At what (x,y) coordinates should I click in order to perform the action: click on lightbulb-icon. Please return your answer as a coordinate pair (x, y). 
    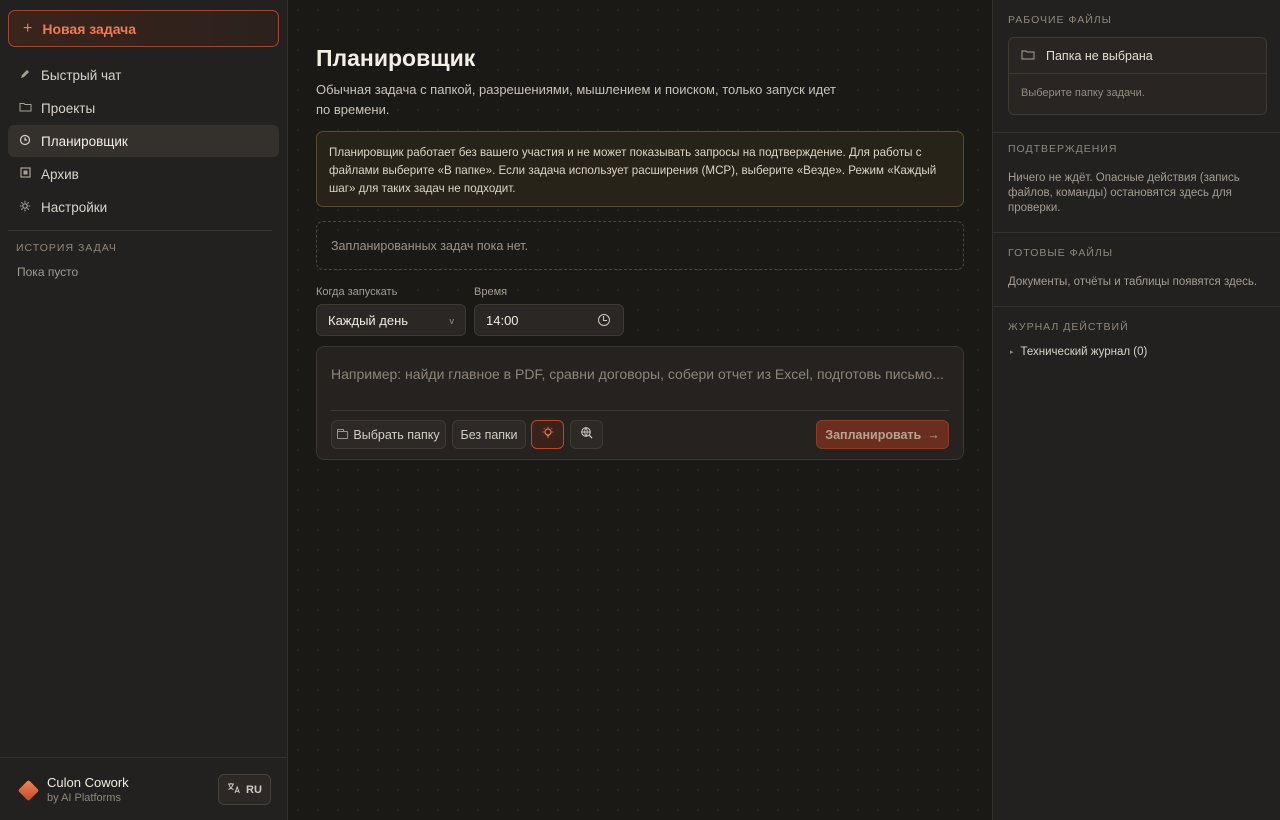
    Looking at the image, I should click on (548, 434).